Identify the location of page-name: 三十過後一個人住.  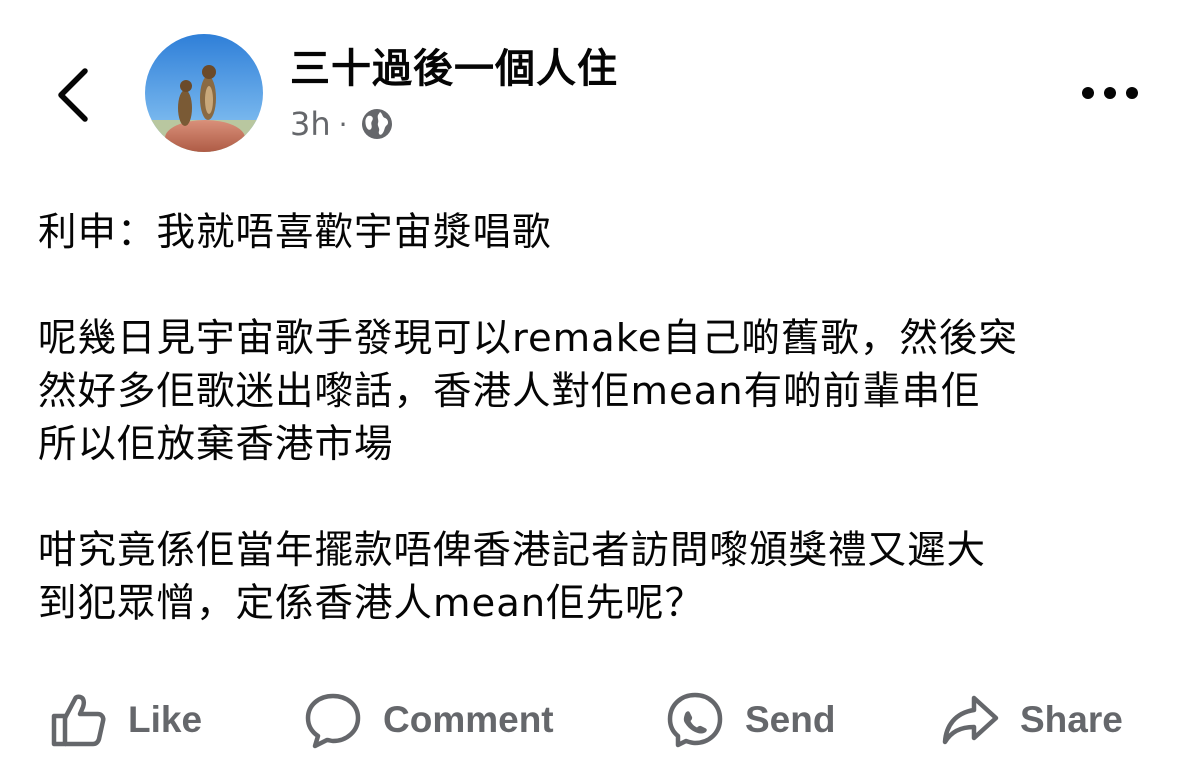
(454, 69).